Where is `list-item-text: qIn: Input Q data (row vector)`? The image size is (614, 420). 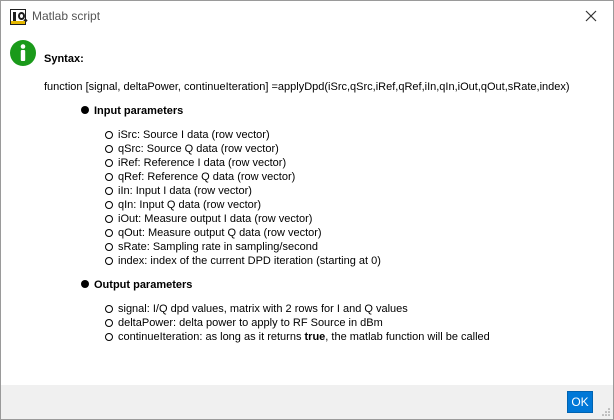 list-item-text: qIn: Input Q data (row vector) is located at coordinates (190, 205).